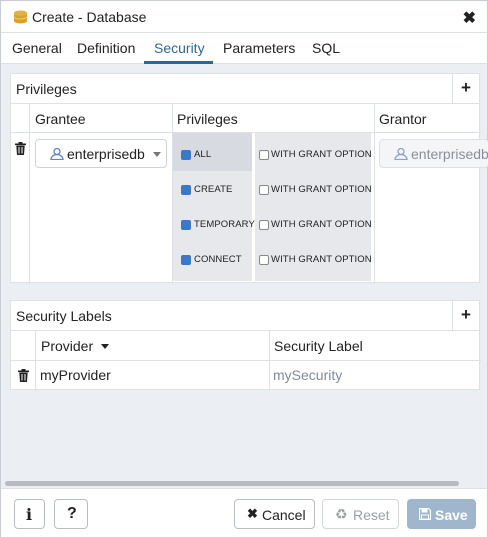  I want to click on scrollbar-thumb, so click(232, 483).